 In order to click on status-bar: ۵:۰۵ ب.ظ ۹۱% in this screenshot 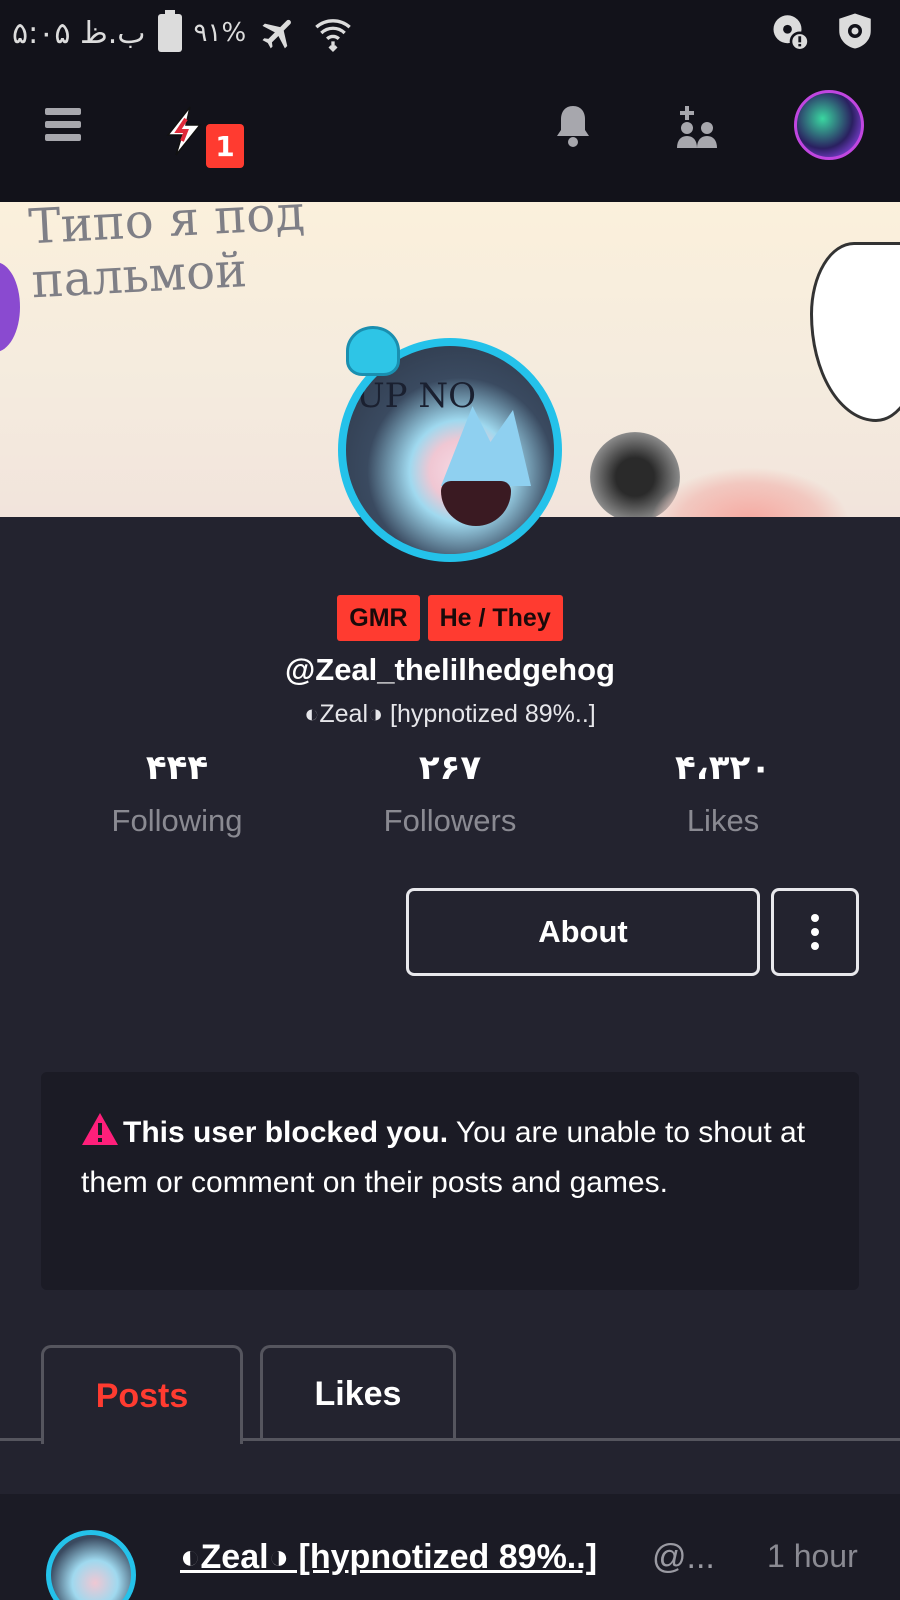, I will do `click(450, 31)`.